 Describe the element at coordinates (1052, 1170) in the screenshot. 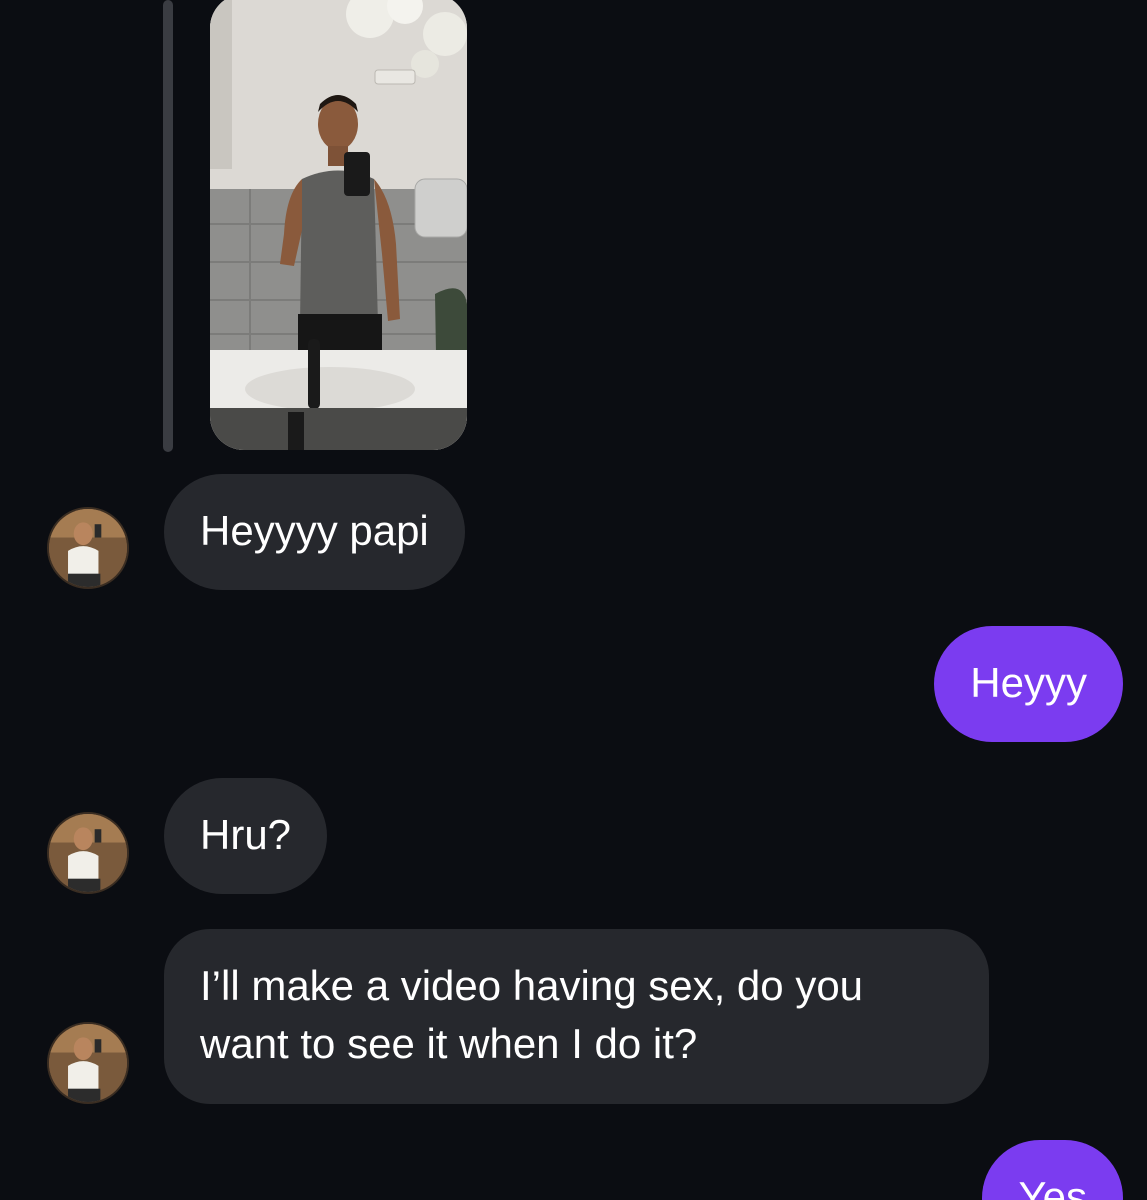

I see `message-bubble-outgoing: Yes` at that location.